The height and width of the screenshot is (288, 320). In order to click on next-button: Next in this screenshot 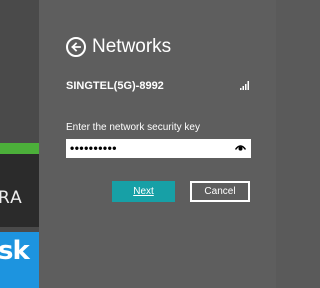, I will do `click(143, 191)`.